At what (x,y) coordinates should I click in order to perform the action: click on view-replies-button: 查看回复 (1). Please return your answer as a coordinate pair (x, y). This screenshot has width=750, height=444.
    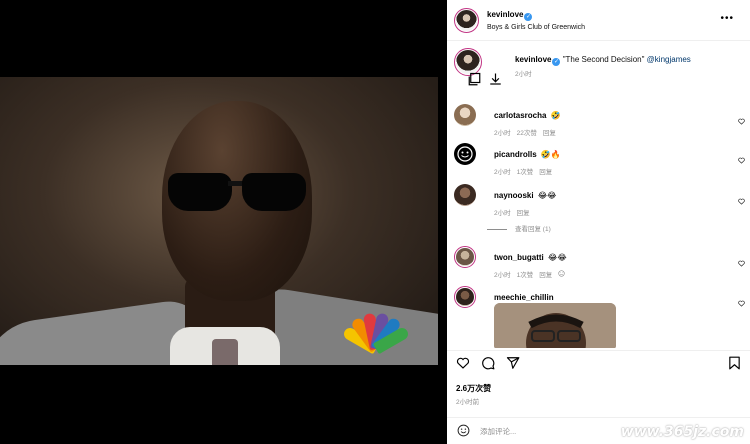
    Looking at the image, I should click on (519, 228).